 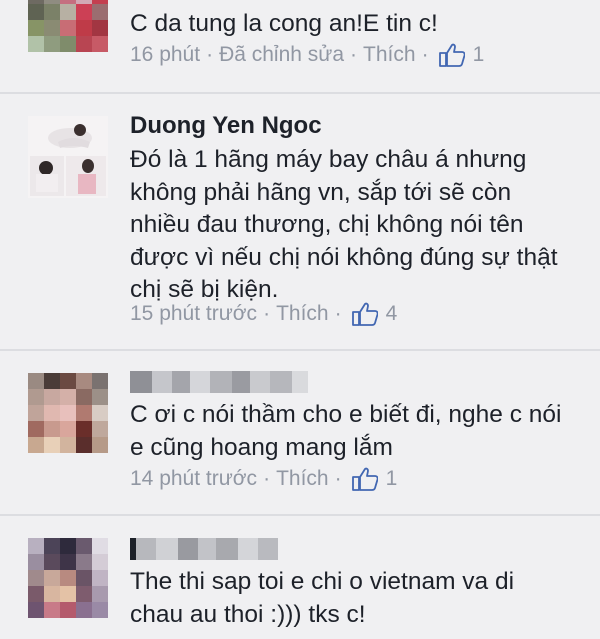 I want to click on comment-meta: 16 phút · Đã chỉnh sửa · Thích · 1, so click(x=307, y=55).